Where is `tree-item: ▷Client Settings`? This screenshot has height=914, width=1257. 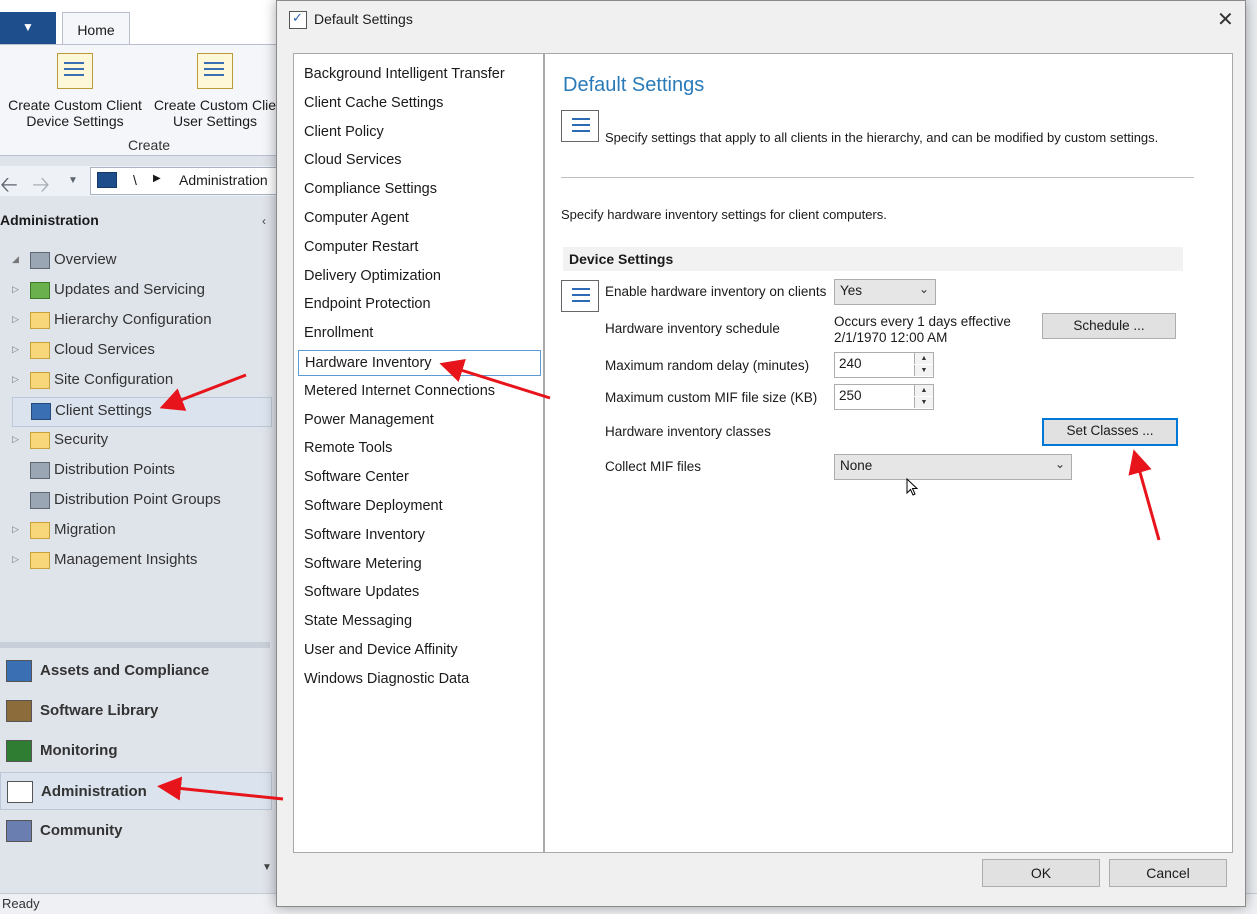
tree-item: ▷Client Settings is located at coordinates (142, 412).